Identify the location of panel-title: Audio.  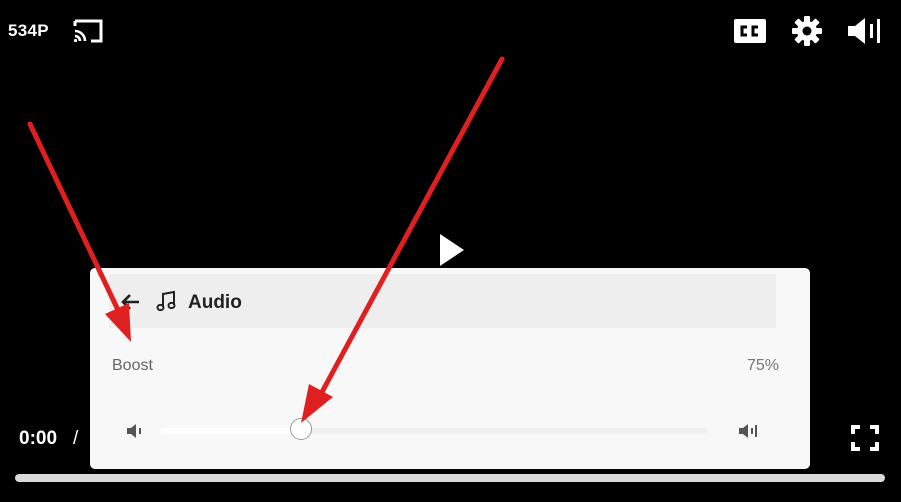
(215, 302).